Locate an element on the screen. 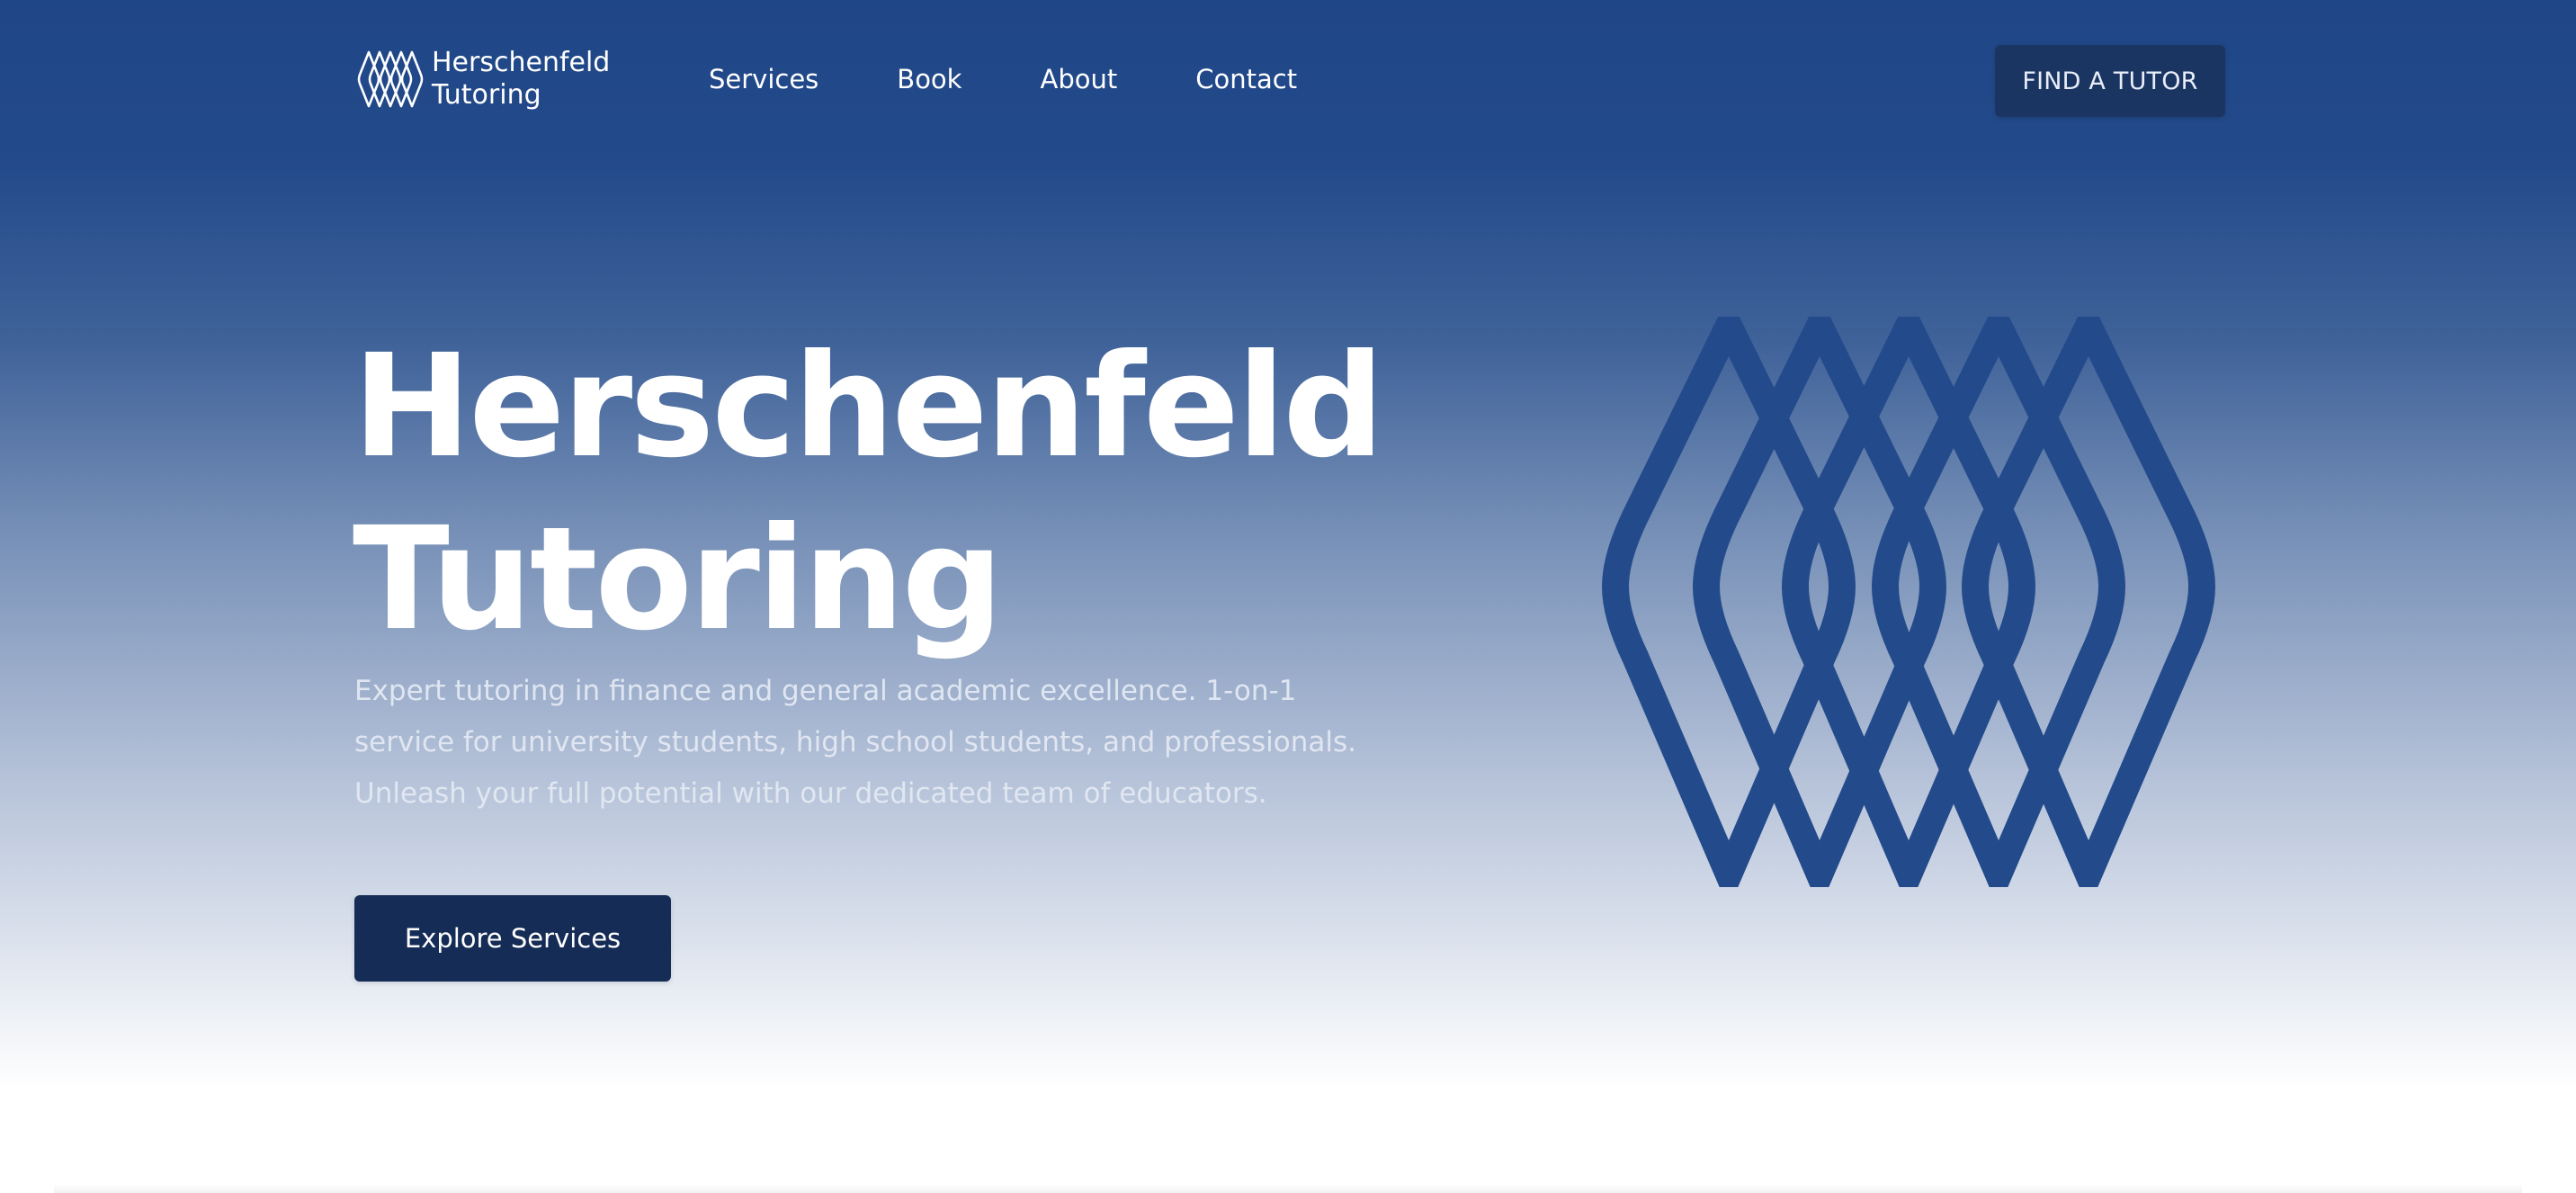  lattice-logo-icon is located at coordinates (390, 79).